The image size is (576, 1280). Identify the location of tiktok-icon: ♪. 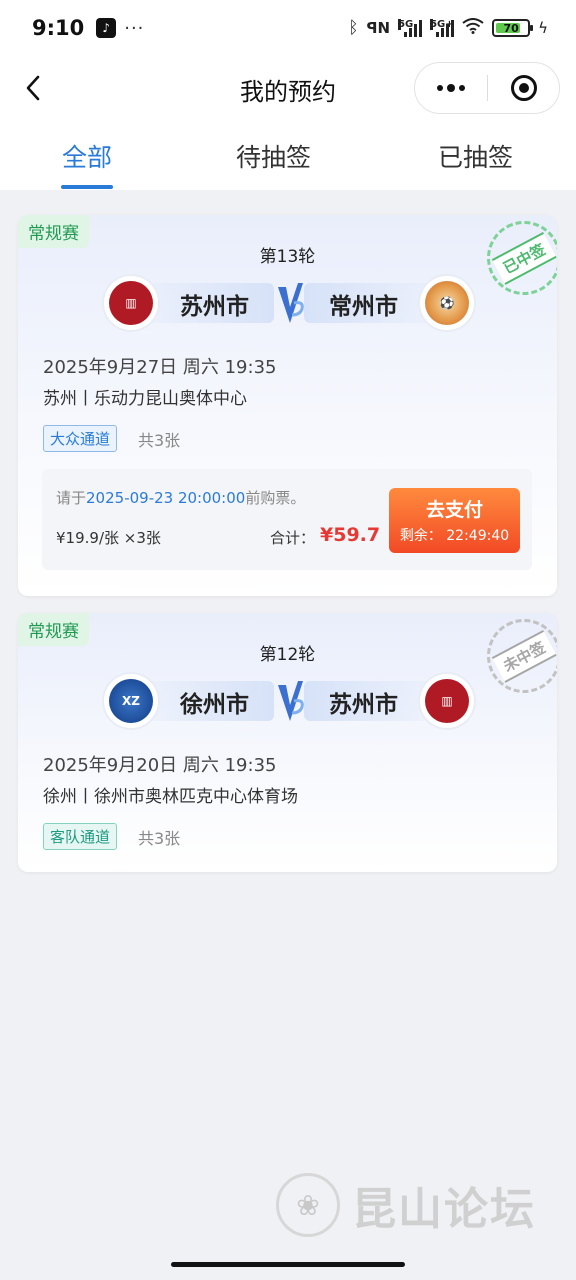
(106, 28).